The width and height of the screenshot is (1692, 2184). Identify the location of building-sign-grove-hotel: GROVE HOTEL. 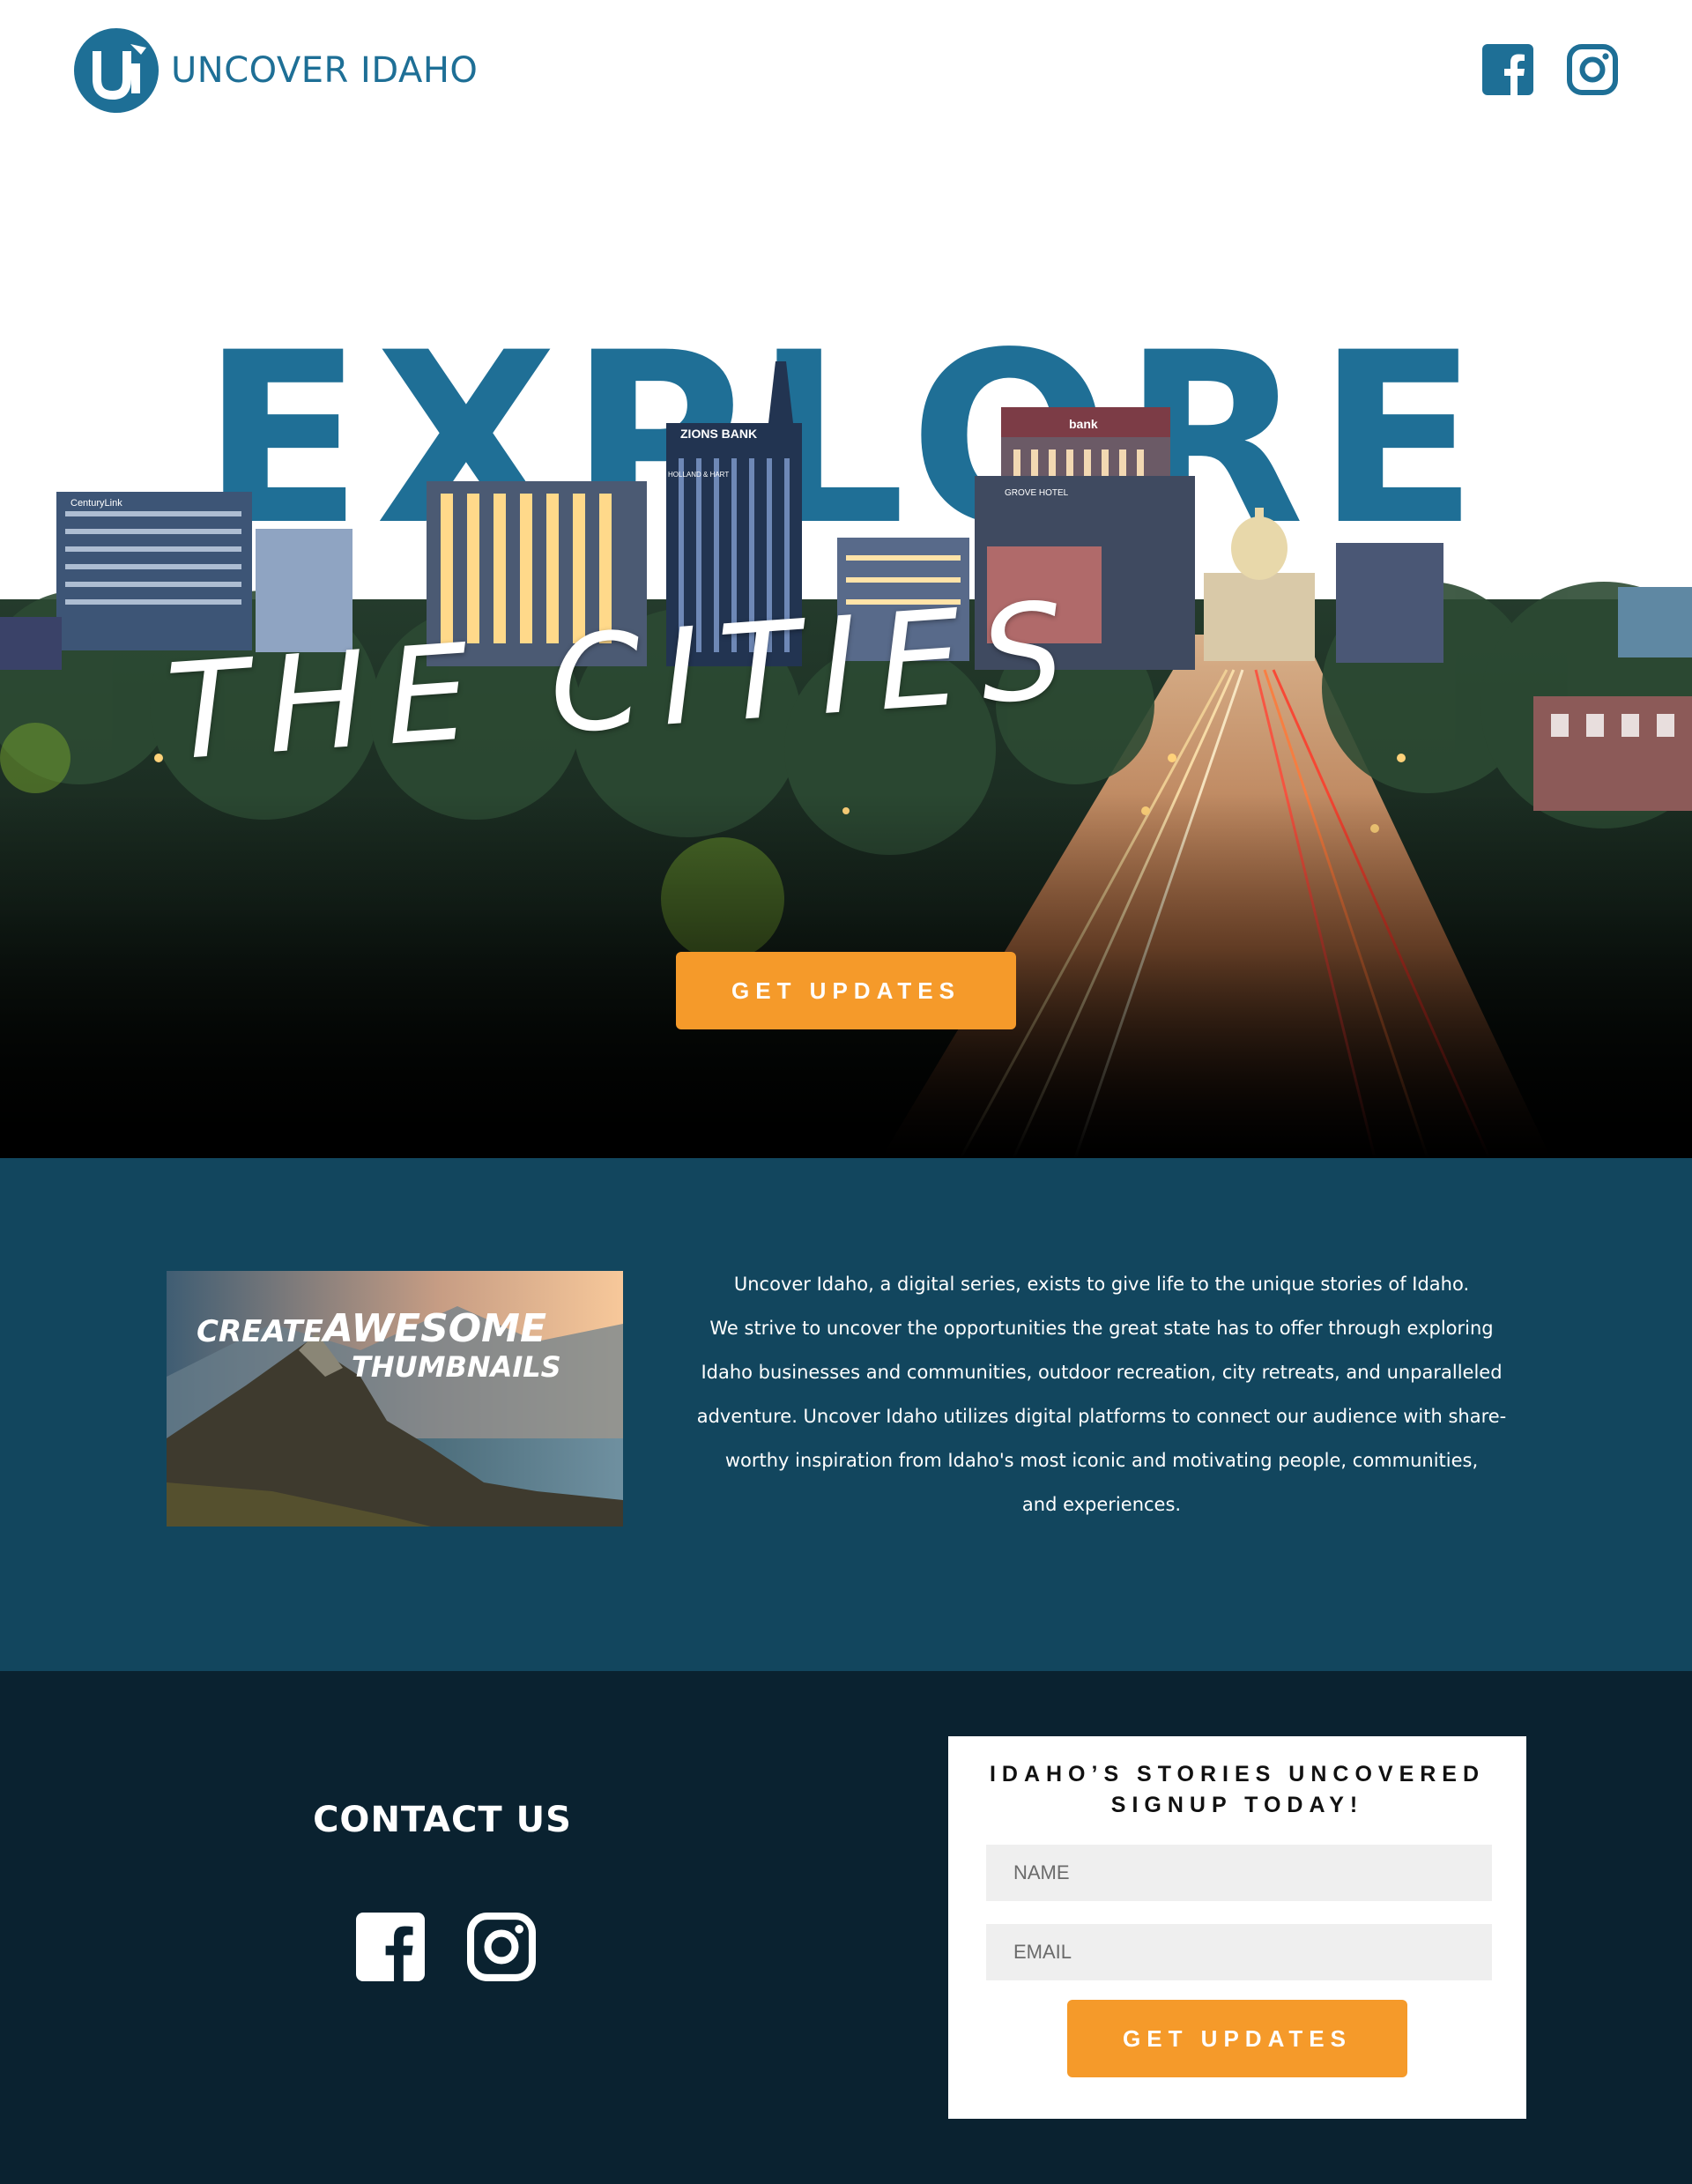
(1037, 493).